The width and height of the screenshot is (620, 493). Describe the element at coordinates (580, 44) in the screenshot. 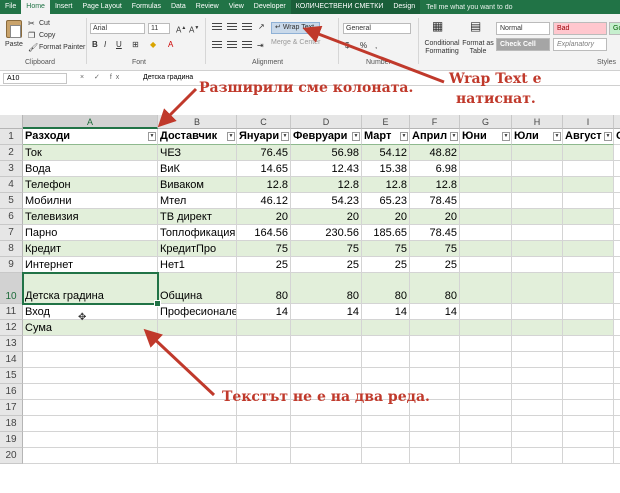

I see `style-explanatory: Explanatory` at that location.